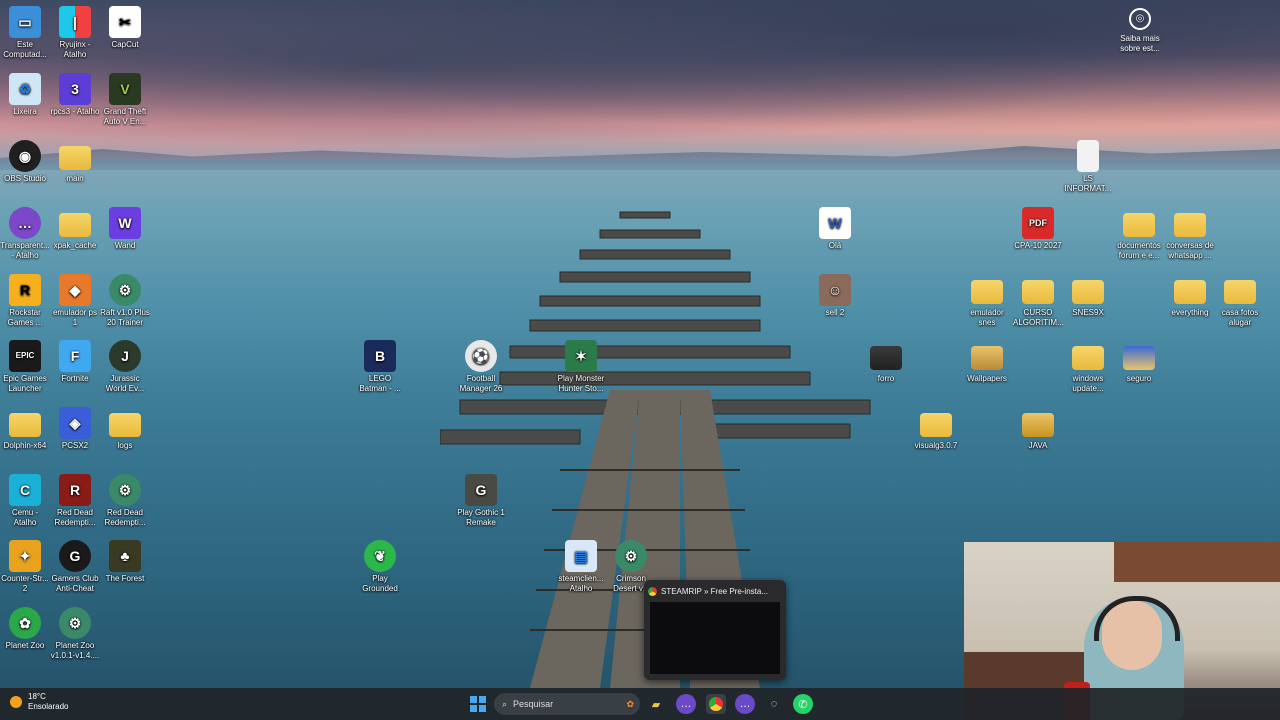 This screenshot has height=720, width=1280. Describe the element at coordinates (1038, 445) in the screenshot. I see `icon-label: JAVA` at that location.